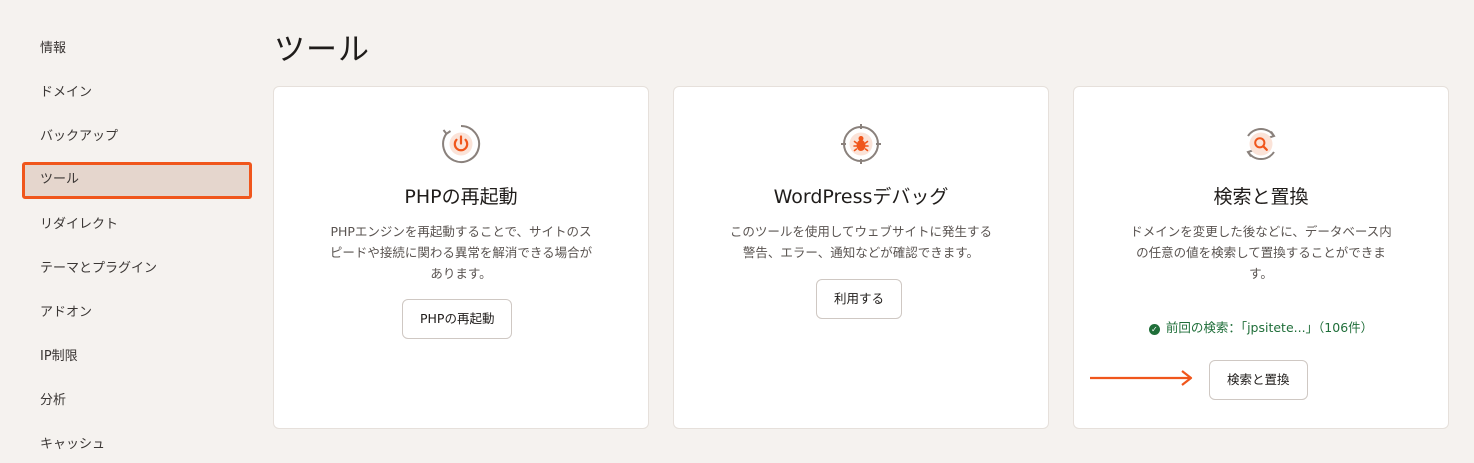 This screenshot has height=463, width=1474. I want to click on check-circle-icon: ✓, so click(1154, 329).